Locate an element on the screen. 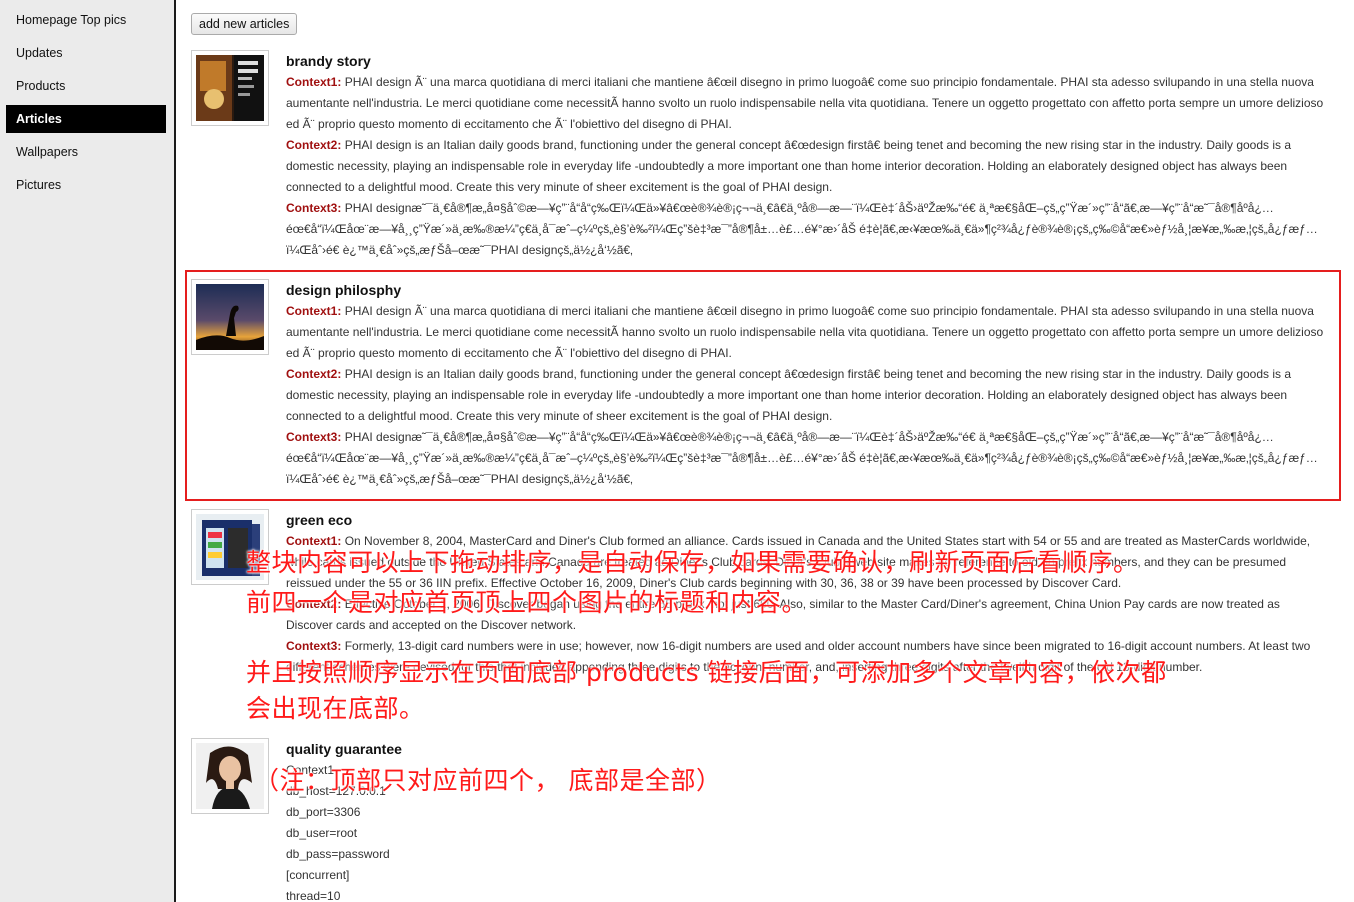  brandy-story-image is located at coordinates (230, 88).